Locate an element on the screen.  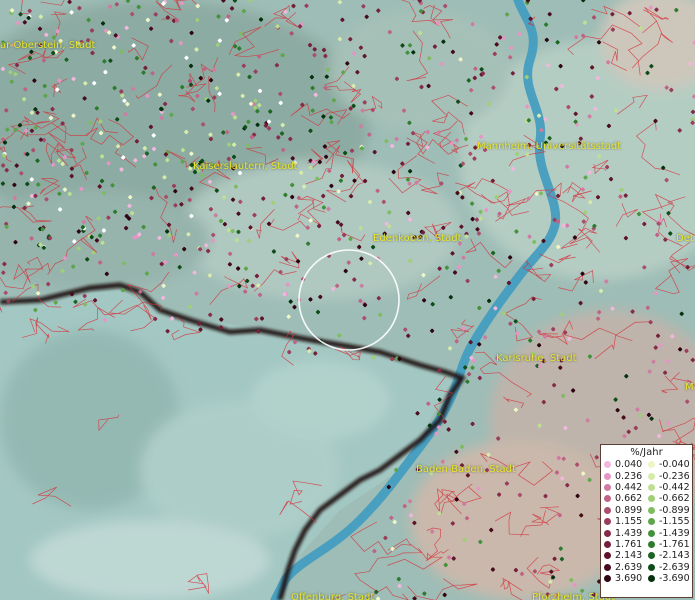
legend-value: 0.040 is located at coordinates (629, 465).